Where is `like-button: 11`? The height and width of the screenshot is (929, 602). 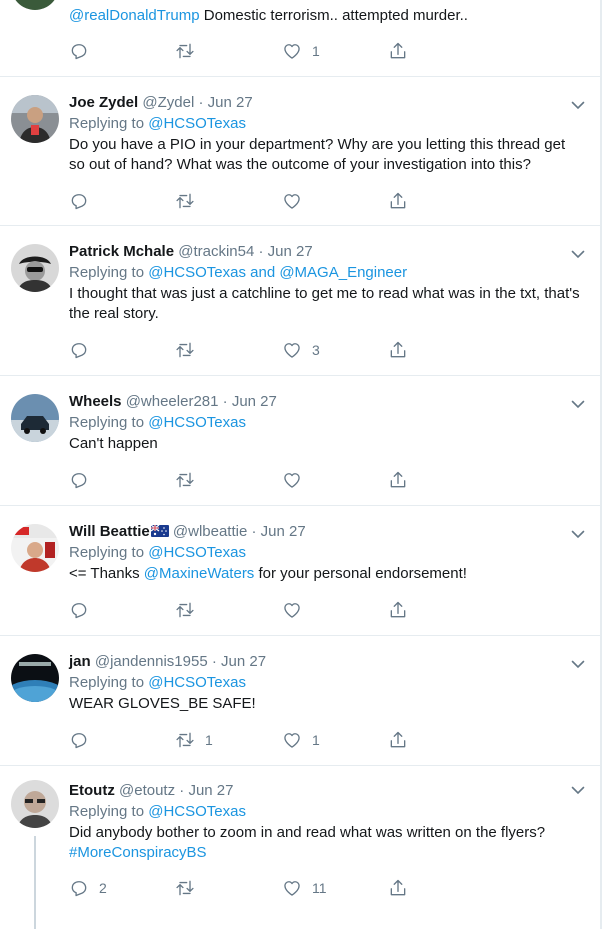
like-button: 11 is located at coordinates (304, 888).